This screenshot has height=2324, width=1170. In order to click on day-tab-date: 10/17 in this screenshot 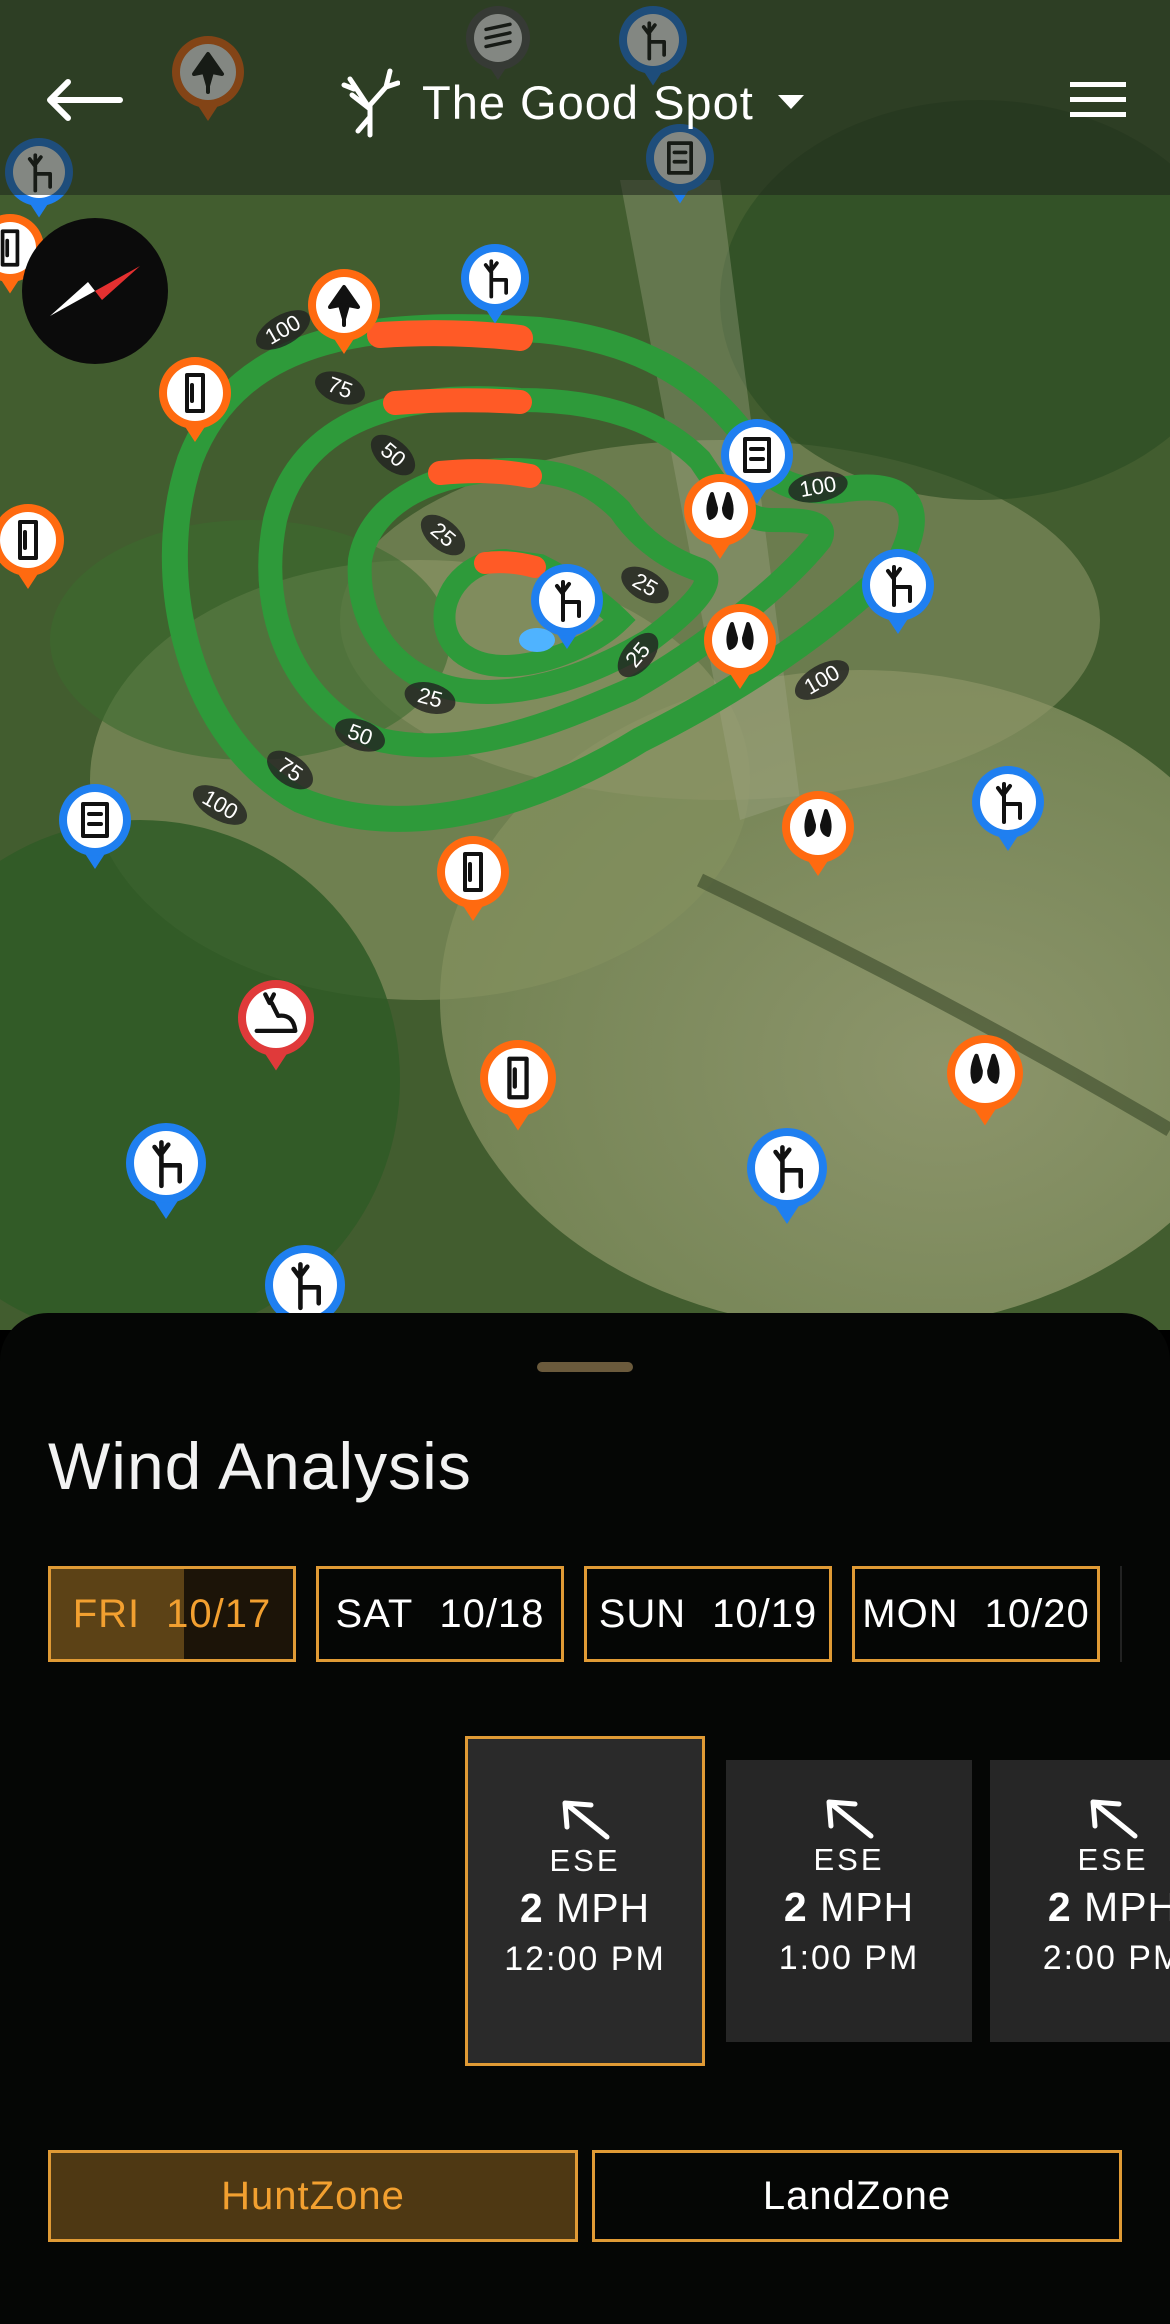, I will do `click(219, 1613)`.